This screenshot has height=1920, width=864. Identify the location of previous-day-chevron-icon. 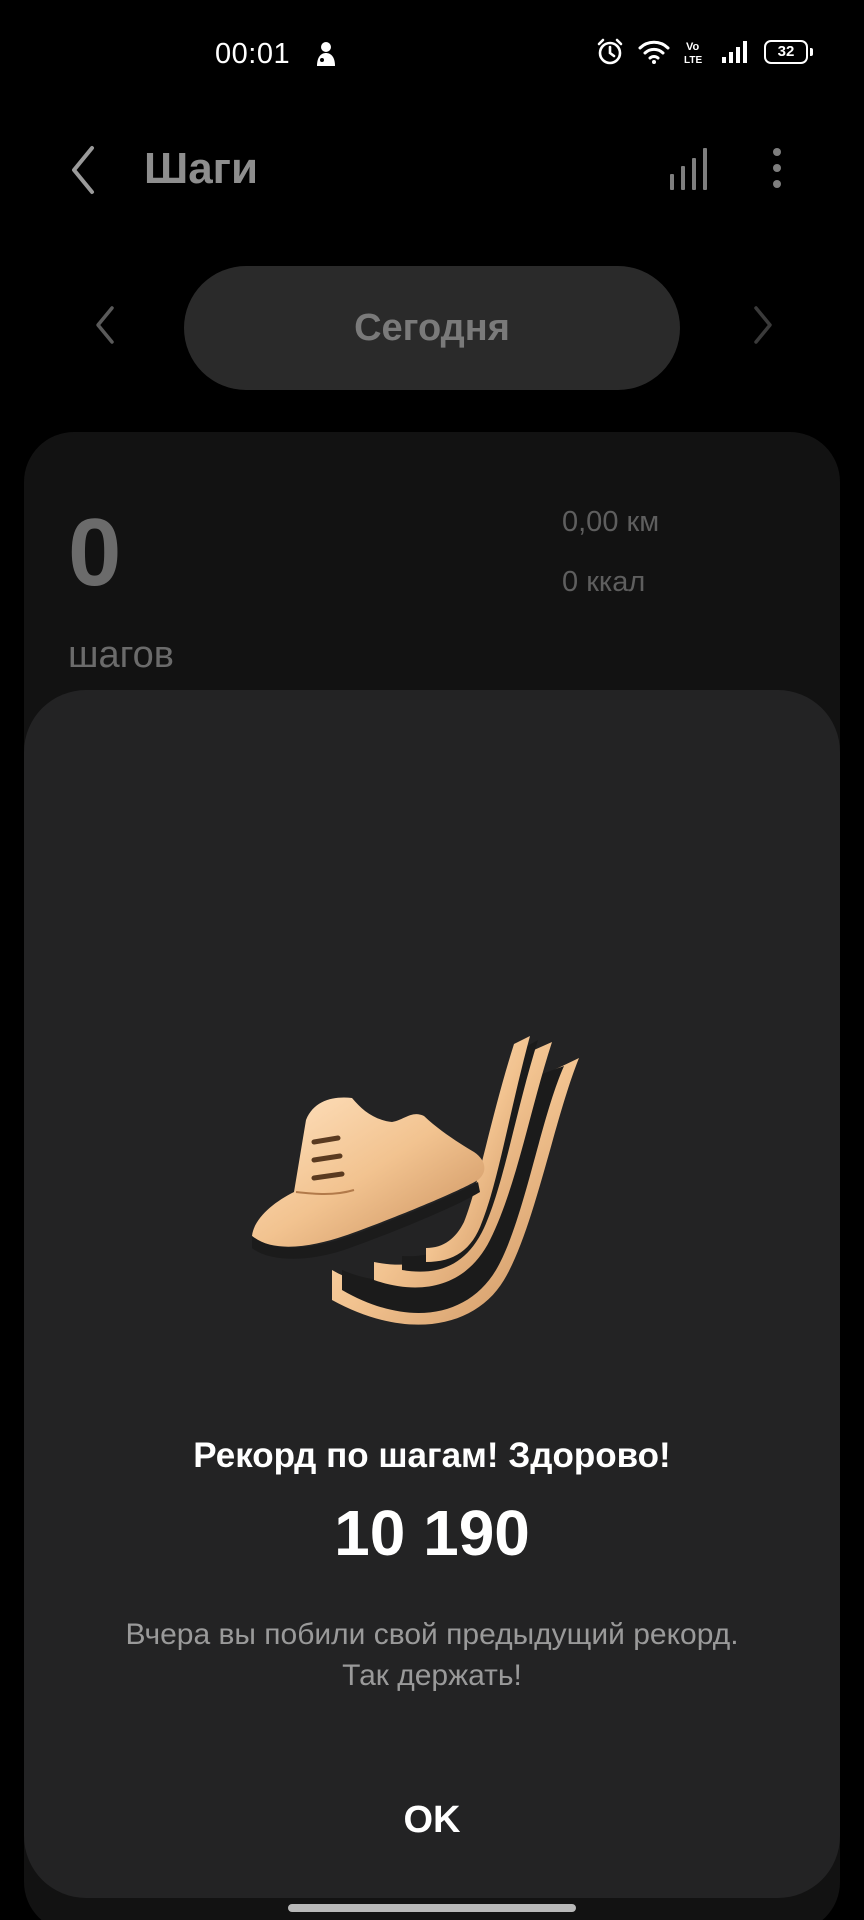
(106, 325).